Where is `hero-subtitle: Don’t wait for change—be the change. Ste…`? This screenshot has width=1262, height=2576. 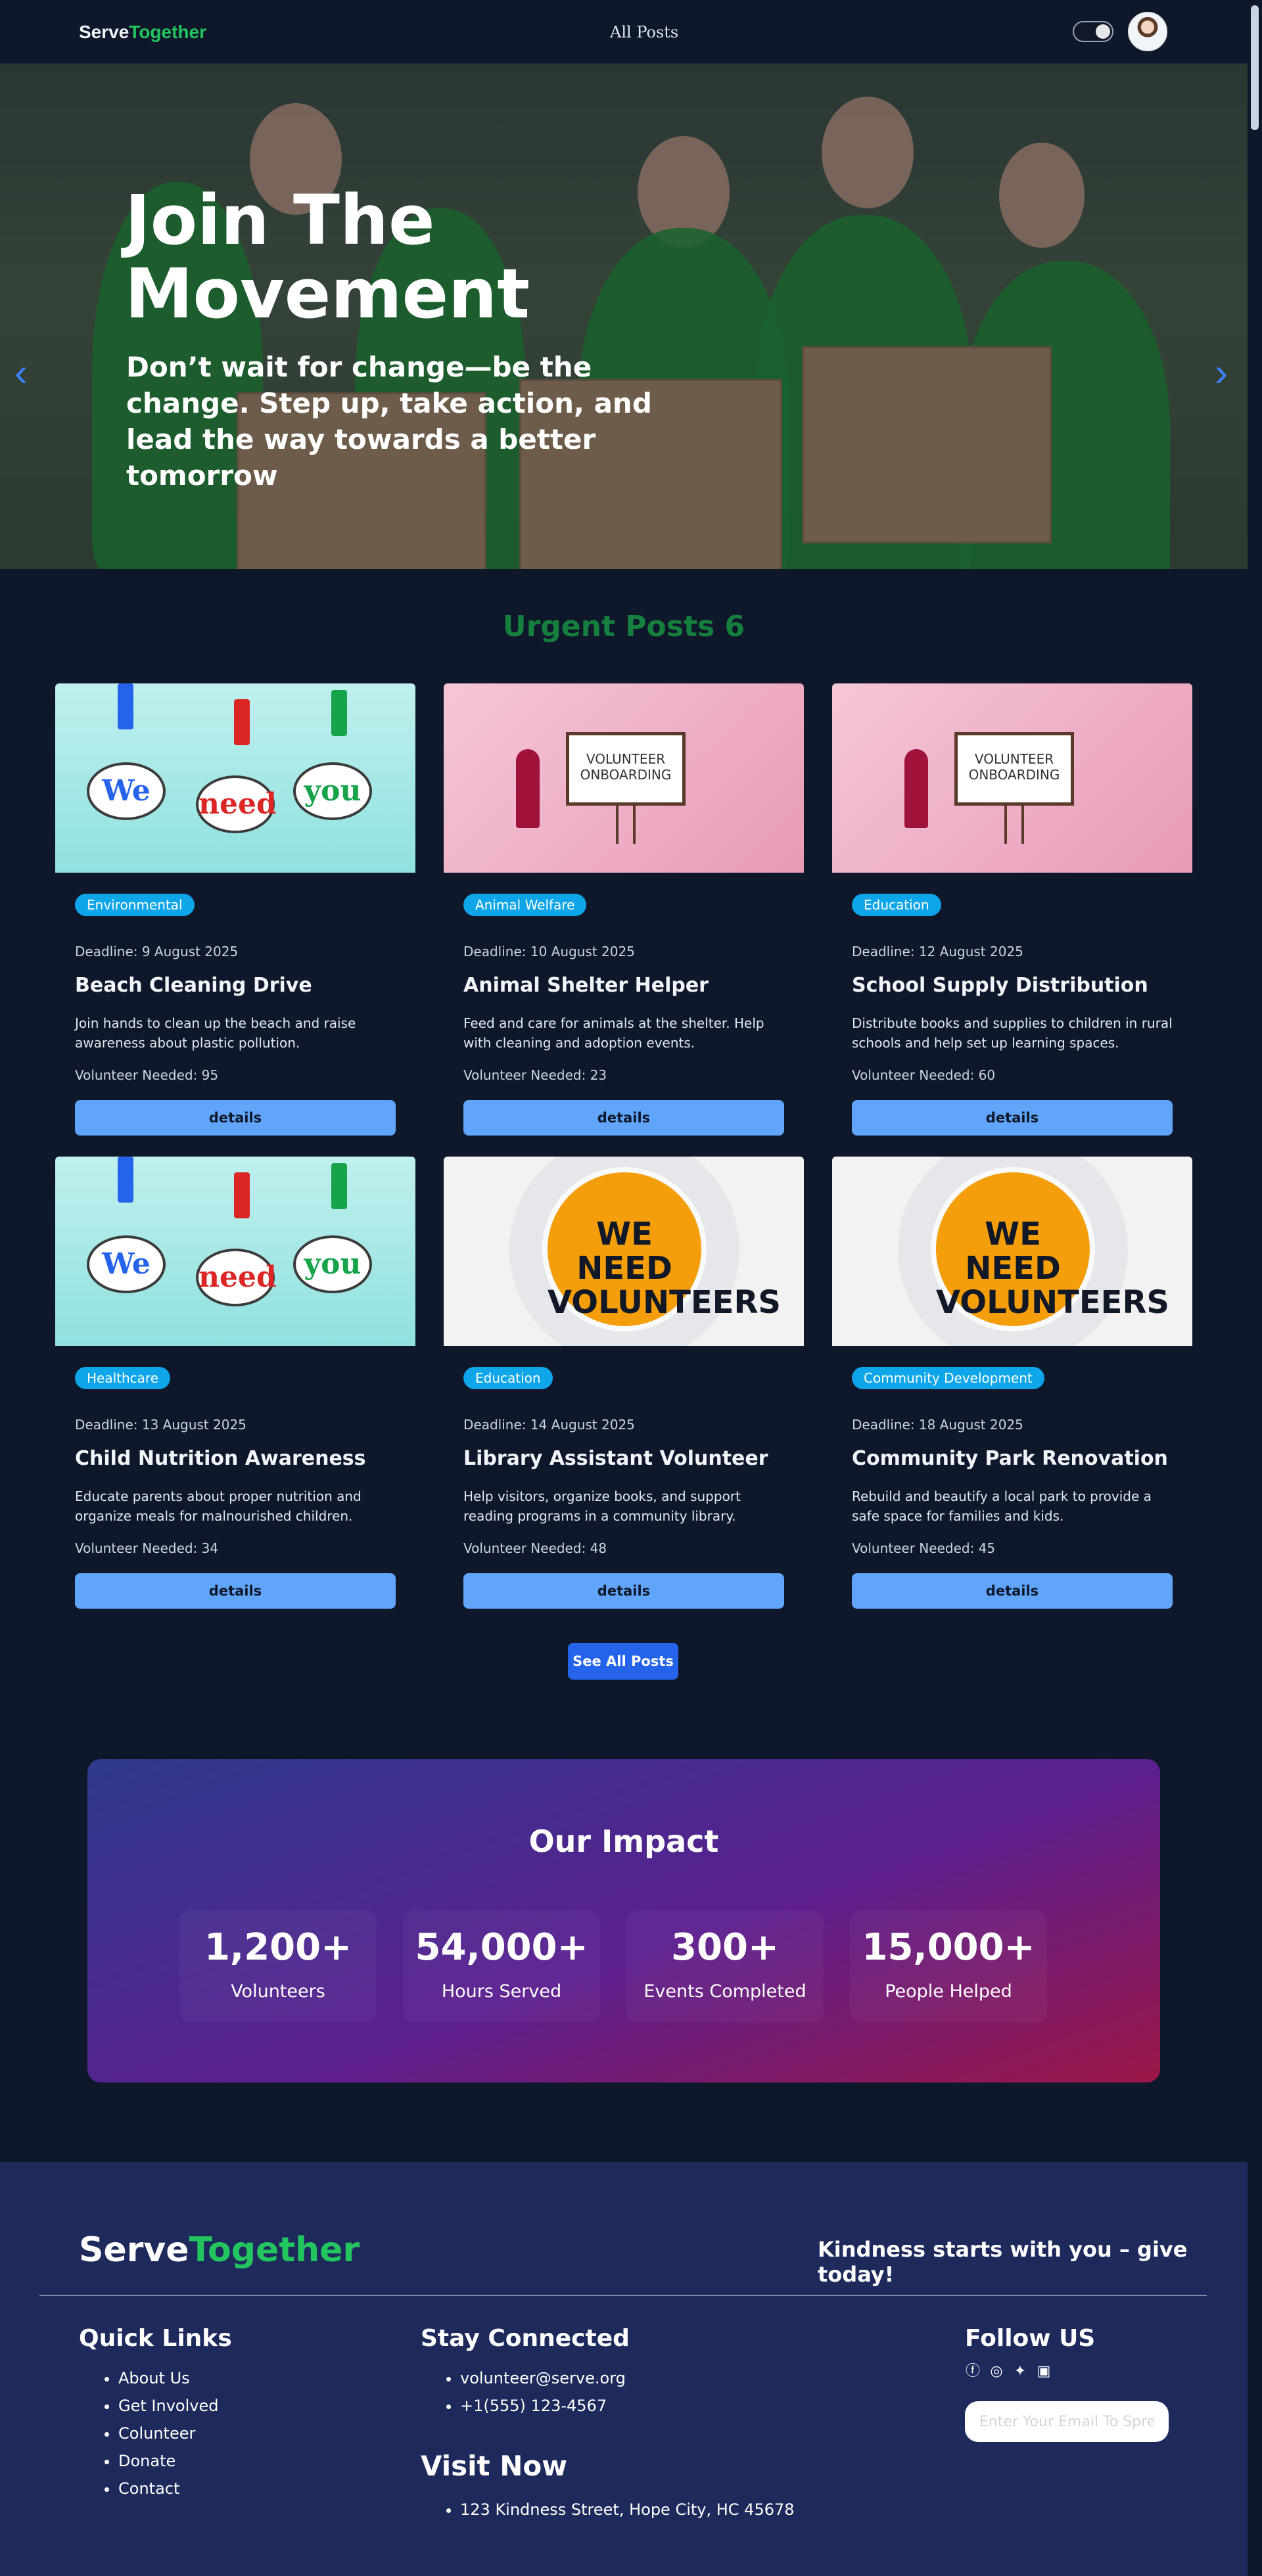 hero-subtitle: Don’t wait for change—be the change. Ste… is located at coordinates (389, 421).